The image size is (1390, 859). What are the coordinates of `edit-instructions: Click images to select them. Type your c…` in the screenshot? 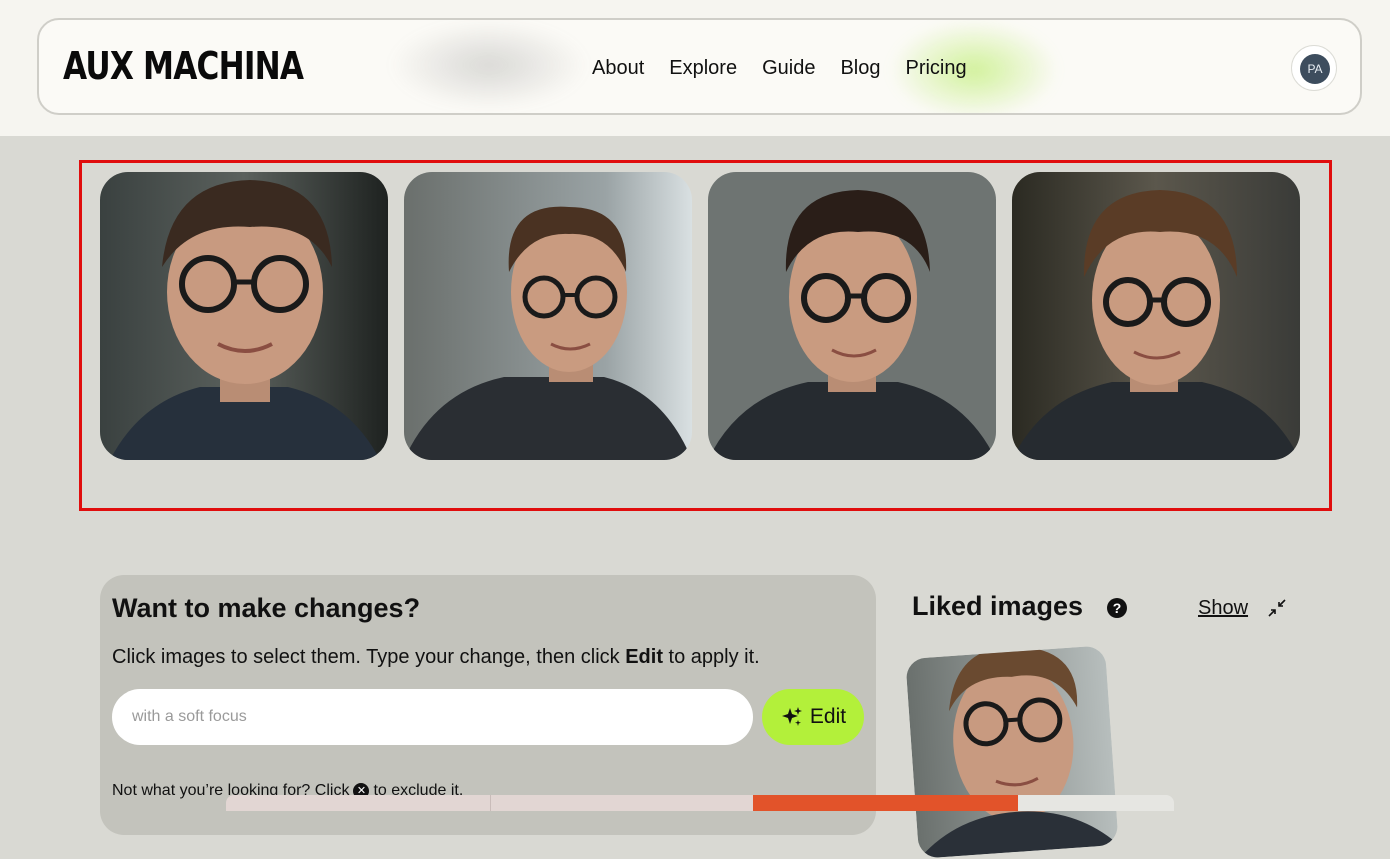 It's located at (436, 657).